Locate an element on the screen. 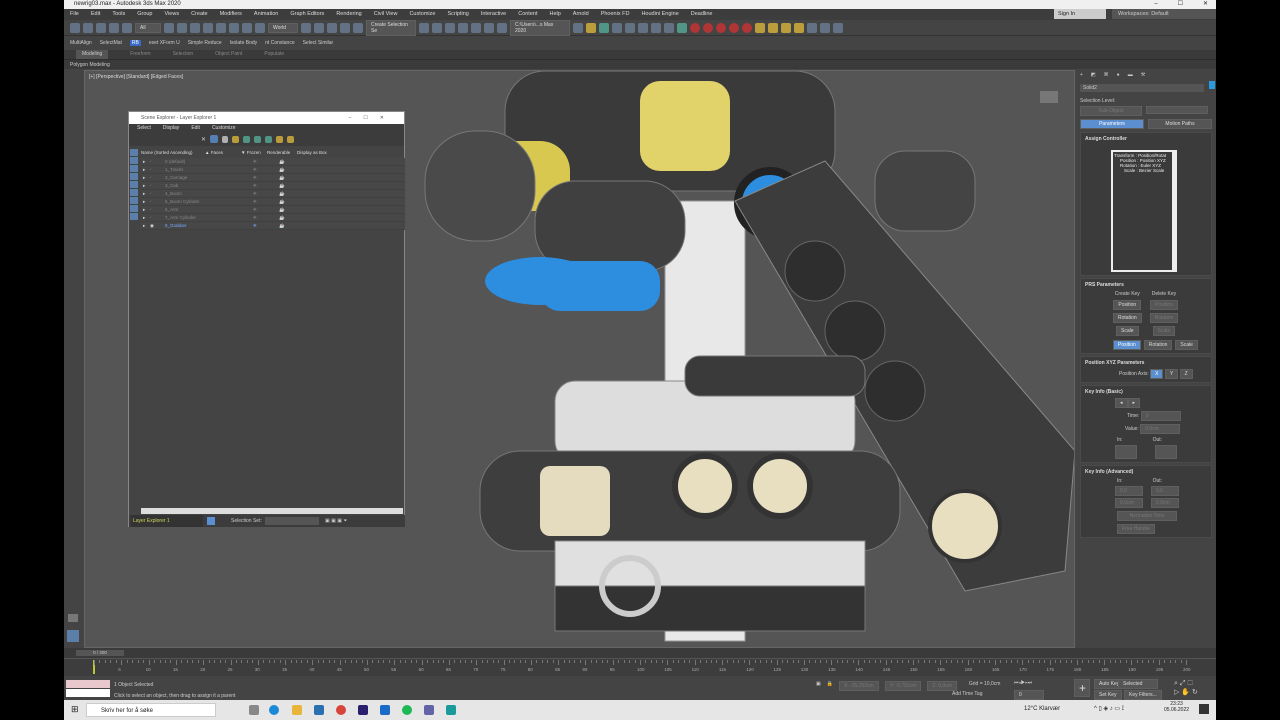 The height and width of the screenshot is (720, 1280). schematic-view-icon is located at coordinates (489, 27).